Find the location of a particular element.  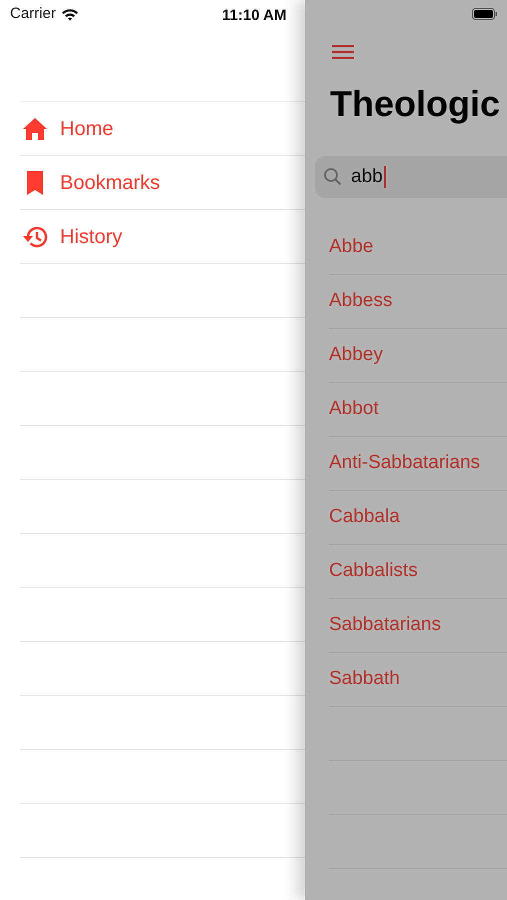

result-item: Sabbatarians is located at coordinates (385, 625).